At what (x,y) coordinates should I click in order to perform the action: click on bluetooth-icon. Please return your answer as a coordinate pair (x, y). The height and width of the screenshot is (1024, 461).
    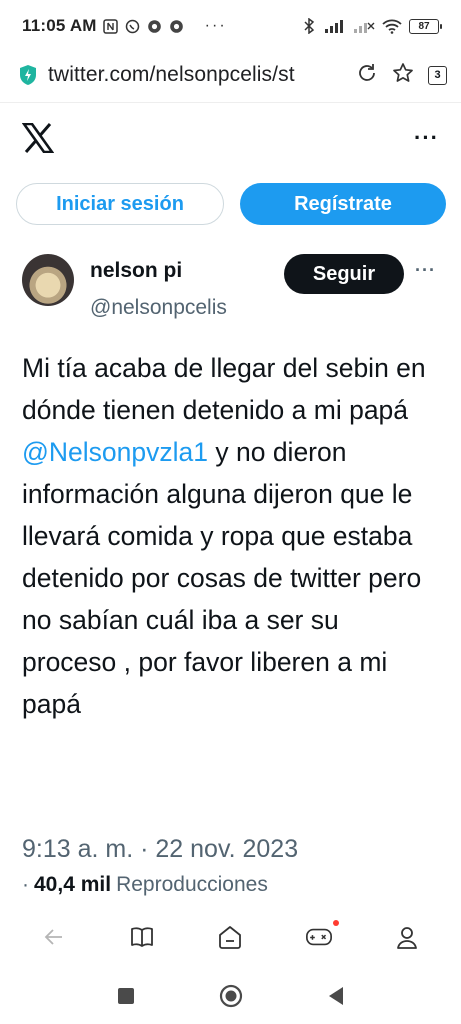
    Looking at the image, I should click on (309, 26).